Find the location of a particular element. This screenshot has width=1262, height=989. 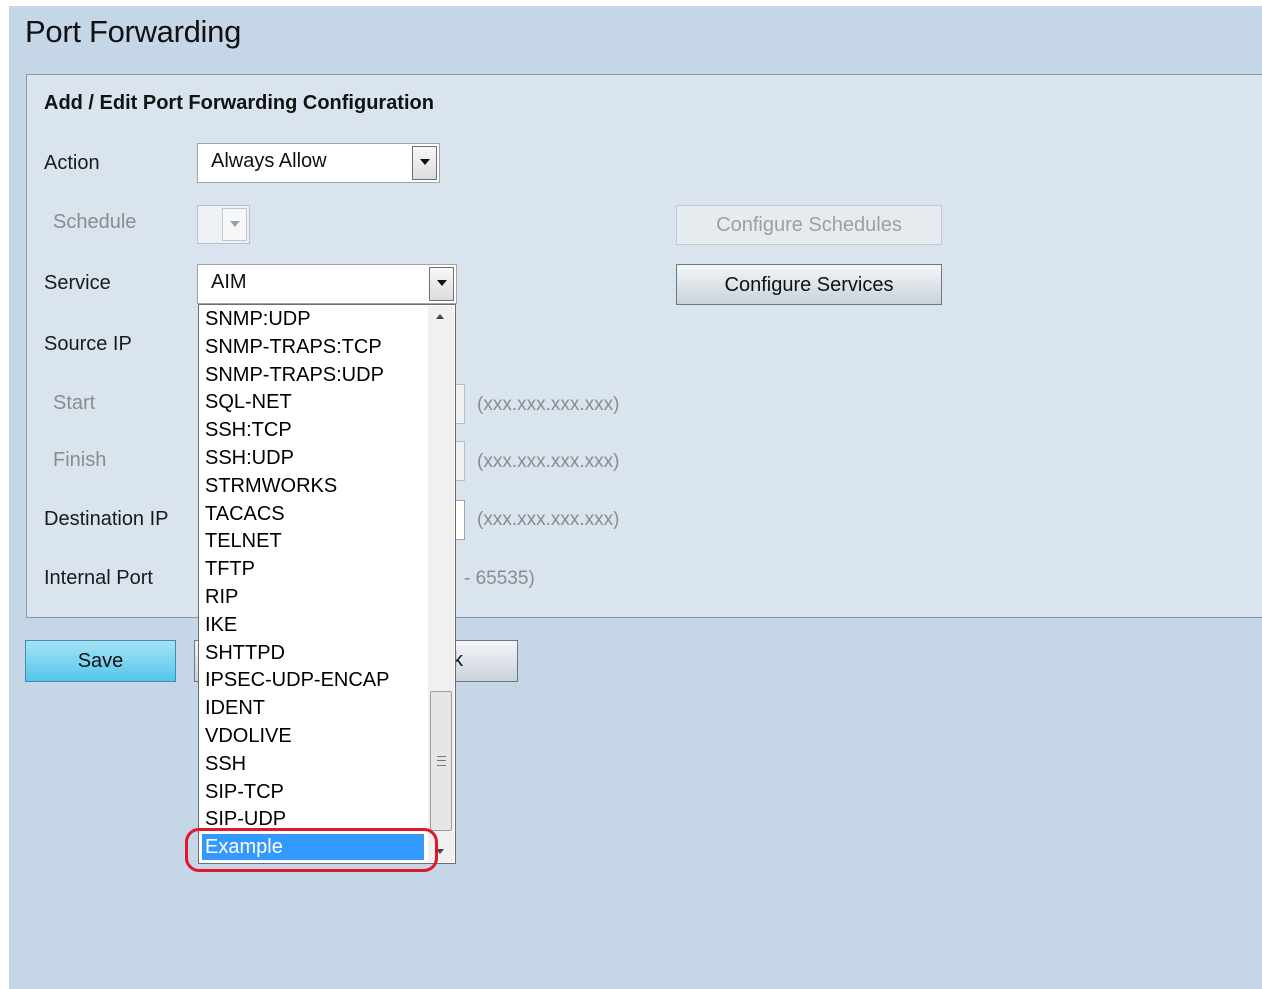

action-label: Action is located at coordinates (72, 163).